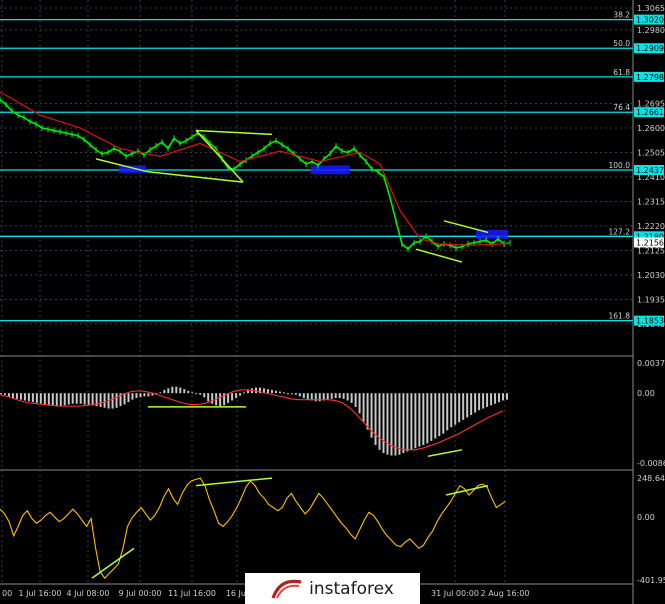  What do you see at coordinates (455, 593) in the screenshot?
I see `time-tick-6: 31 Jul 00:00` at bounding box center [455, 593].